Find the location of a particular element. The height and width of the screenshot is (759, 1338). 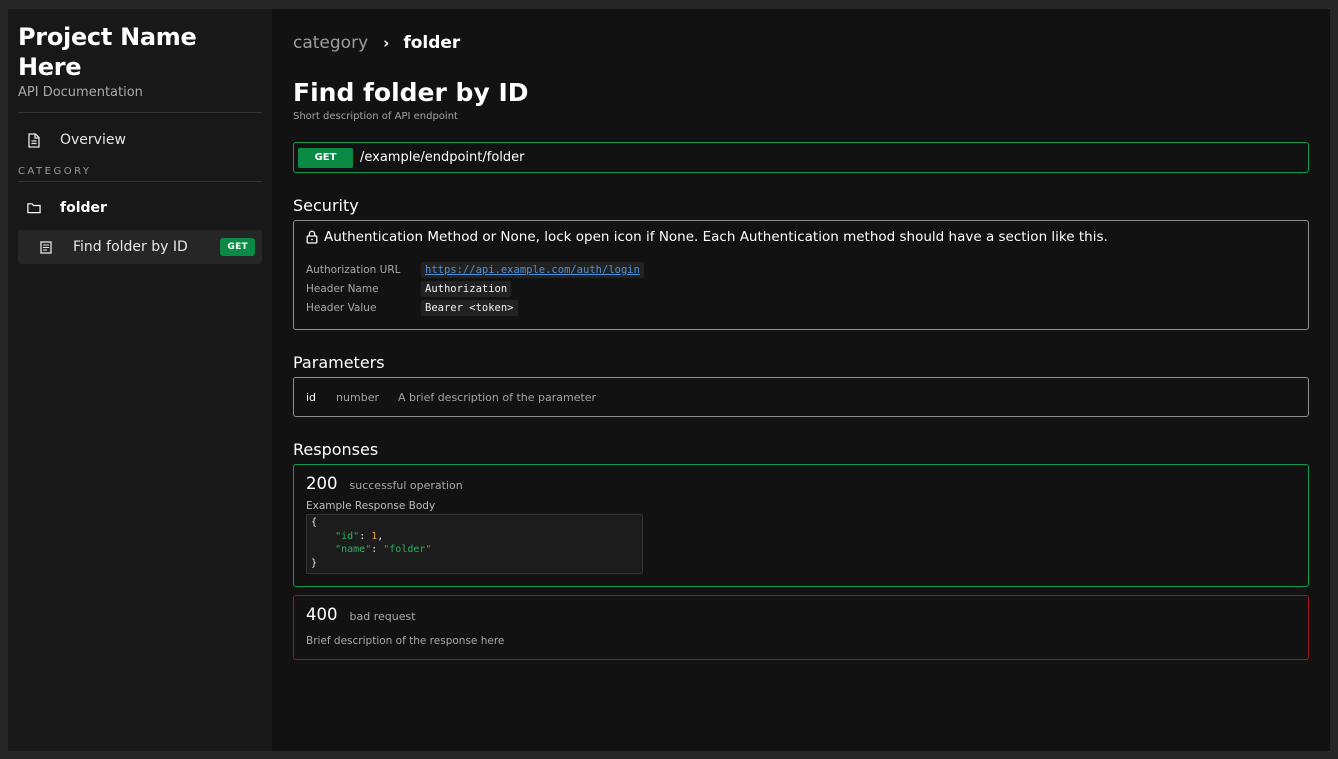

sidebar-item-label: Find folder by ID is located at coordinates (130, 247).